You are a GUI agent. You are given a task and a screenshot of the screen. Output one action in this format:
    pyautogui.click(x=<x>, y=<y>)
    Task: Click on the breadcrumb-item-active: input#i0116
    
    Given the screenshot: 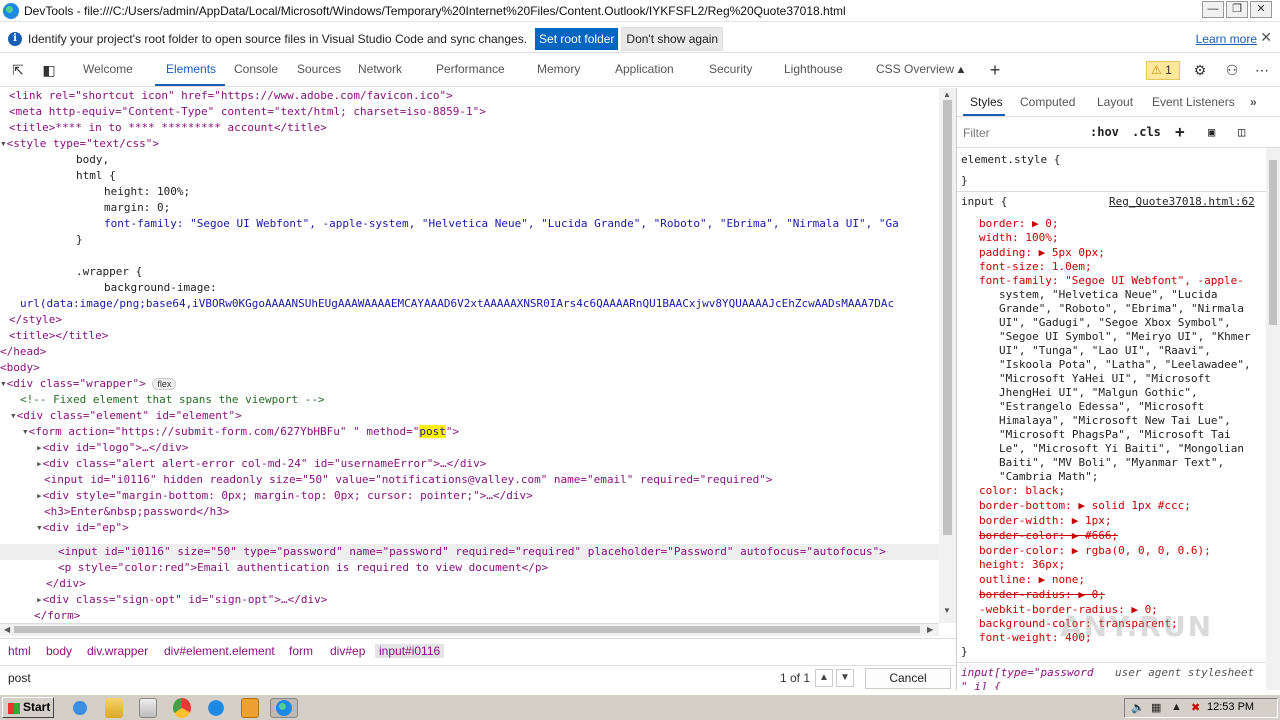 What is the action you would take?
    pyautogui.click(x=410, y=651)
    